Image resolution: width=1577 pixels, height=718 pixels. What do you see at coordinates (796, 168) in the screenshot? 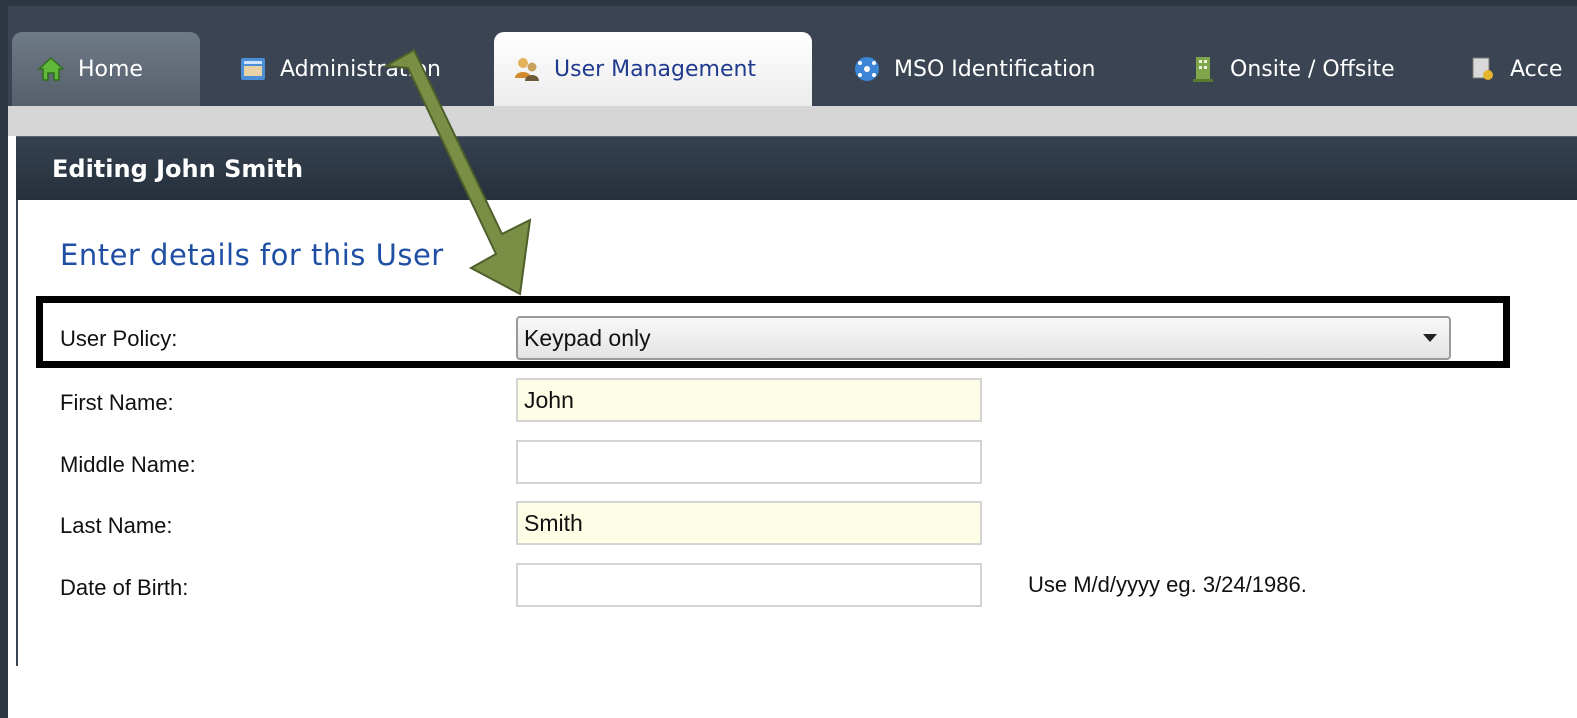
I see `panel-header: Editing John Smith` at bounding box center [796, 168].